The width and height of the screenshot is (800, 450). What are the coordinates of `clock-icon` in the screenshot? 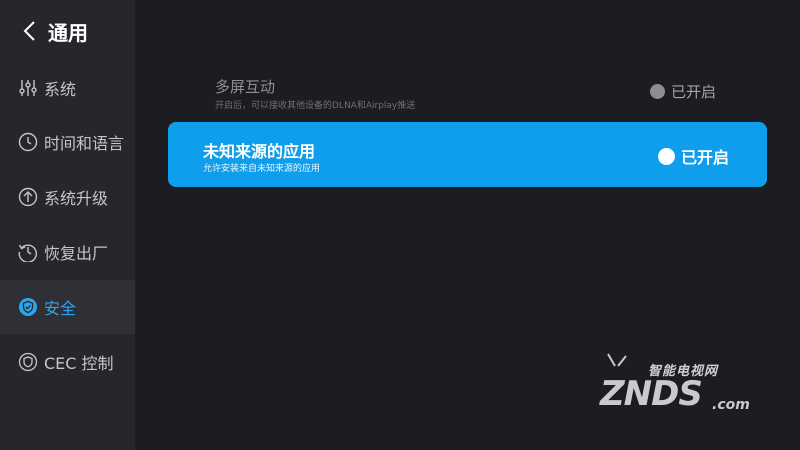 It's located at (28, 142).